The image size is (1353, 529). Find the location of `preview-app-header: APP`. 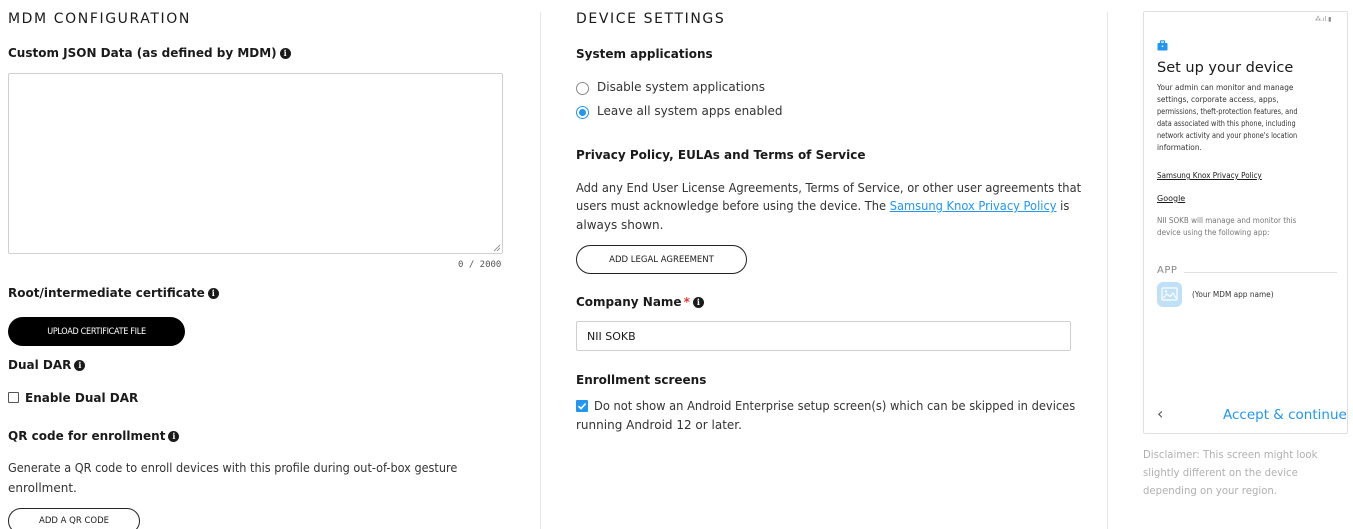

preview-app-header: APP is located at coordinates (1167, 270).